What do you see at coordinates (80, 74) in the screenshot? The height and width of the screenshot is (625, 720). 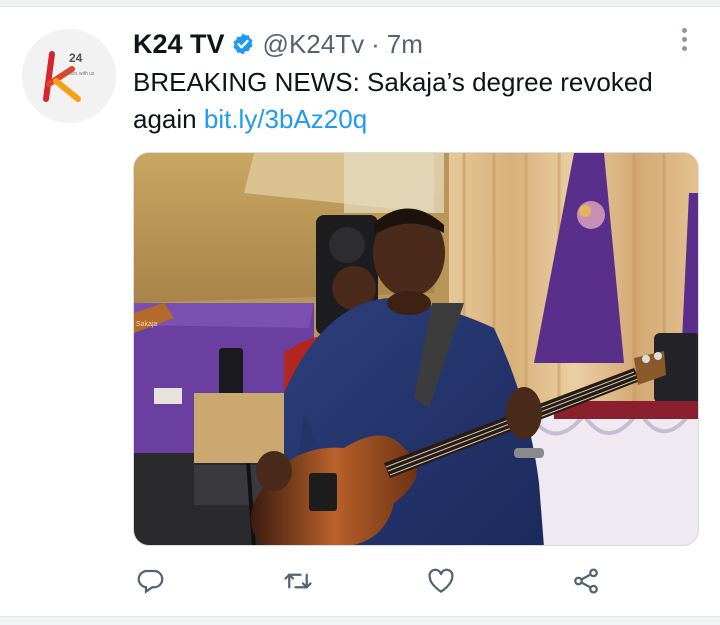 I see `logo-tagline: Yours with us` at bounding box center [80, 74].